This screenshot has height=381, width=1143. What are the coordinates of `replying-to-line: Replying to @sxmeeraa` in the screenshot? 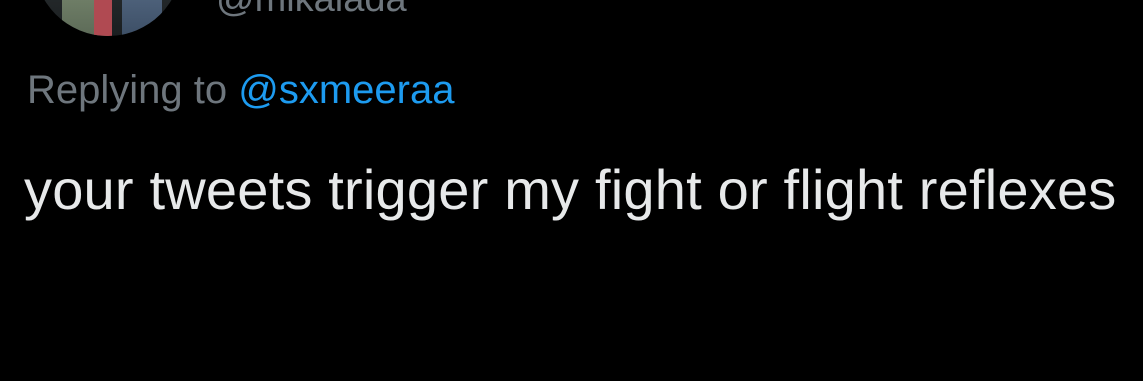 It's located at (240, 90).